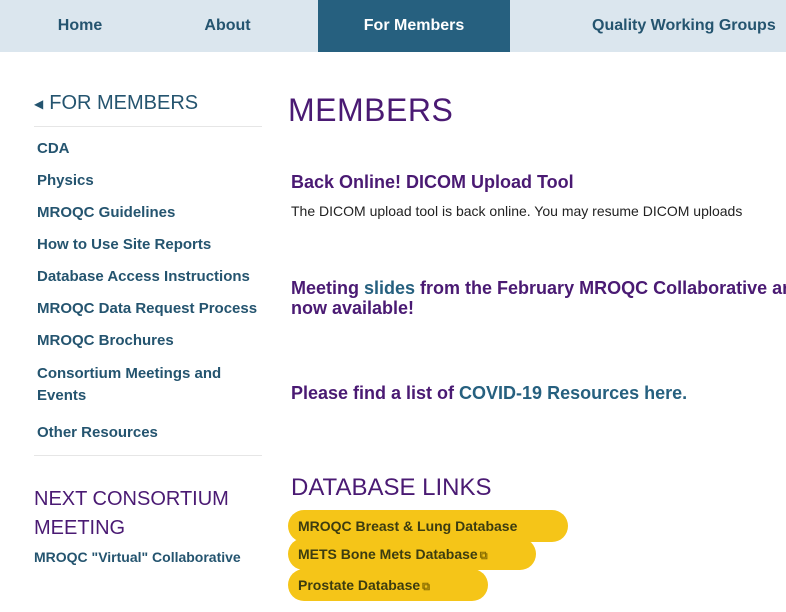  I want to click on sidebar-item-data-request: MROQC Data Request Process, so click(148, 309).